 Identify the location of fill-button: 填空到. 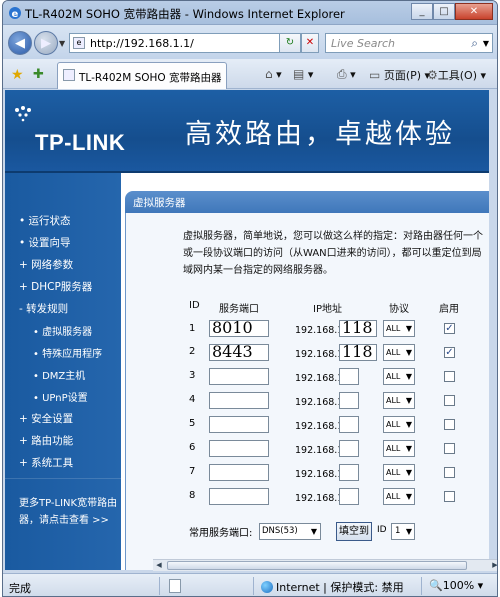
(354, 531).